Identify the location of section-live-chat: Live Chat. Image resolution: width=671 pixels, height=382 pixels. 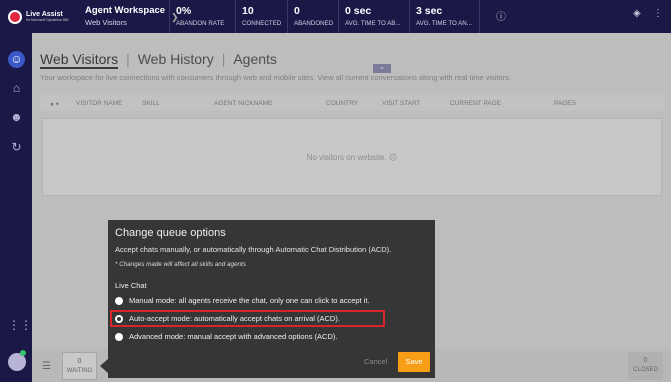
(131, 285).